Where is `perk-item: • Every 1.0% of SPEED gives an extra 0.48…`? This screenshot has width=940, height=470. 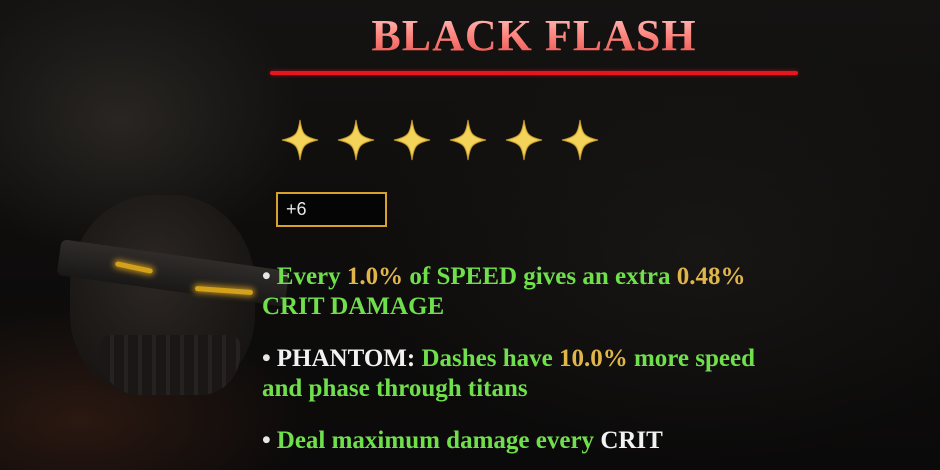
perk-item: • Every 1.0% of SPEED gives an extra 0.48… is located at coordinates (522, 292).